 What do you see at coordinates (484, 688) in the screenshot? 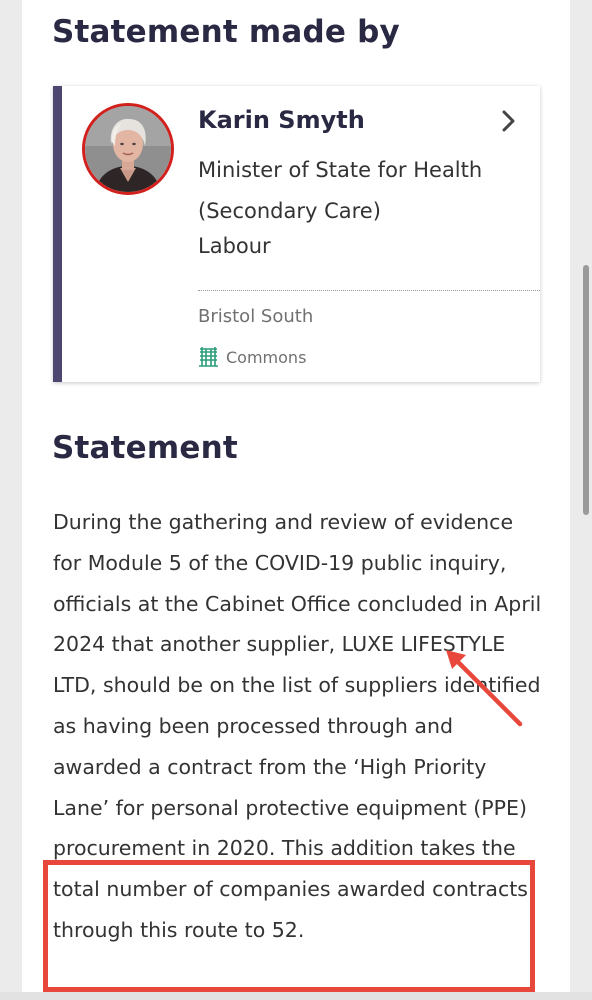
I see `annotation-arrow-icon` at bounding box center [484, 688].